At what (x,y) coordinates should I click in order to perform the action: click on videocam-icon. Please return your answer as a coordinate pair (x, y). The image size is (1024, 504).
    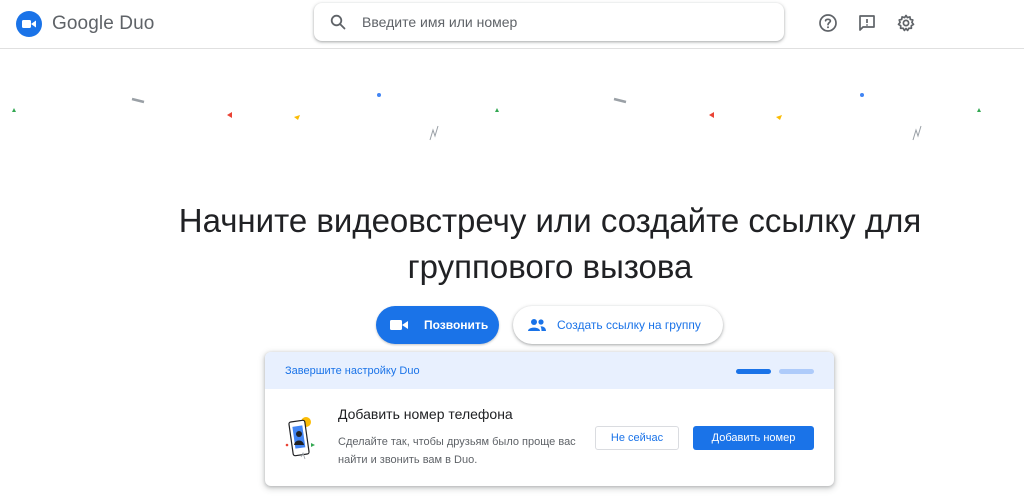
    Looking at the image, I should click on (399, 325).